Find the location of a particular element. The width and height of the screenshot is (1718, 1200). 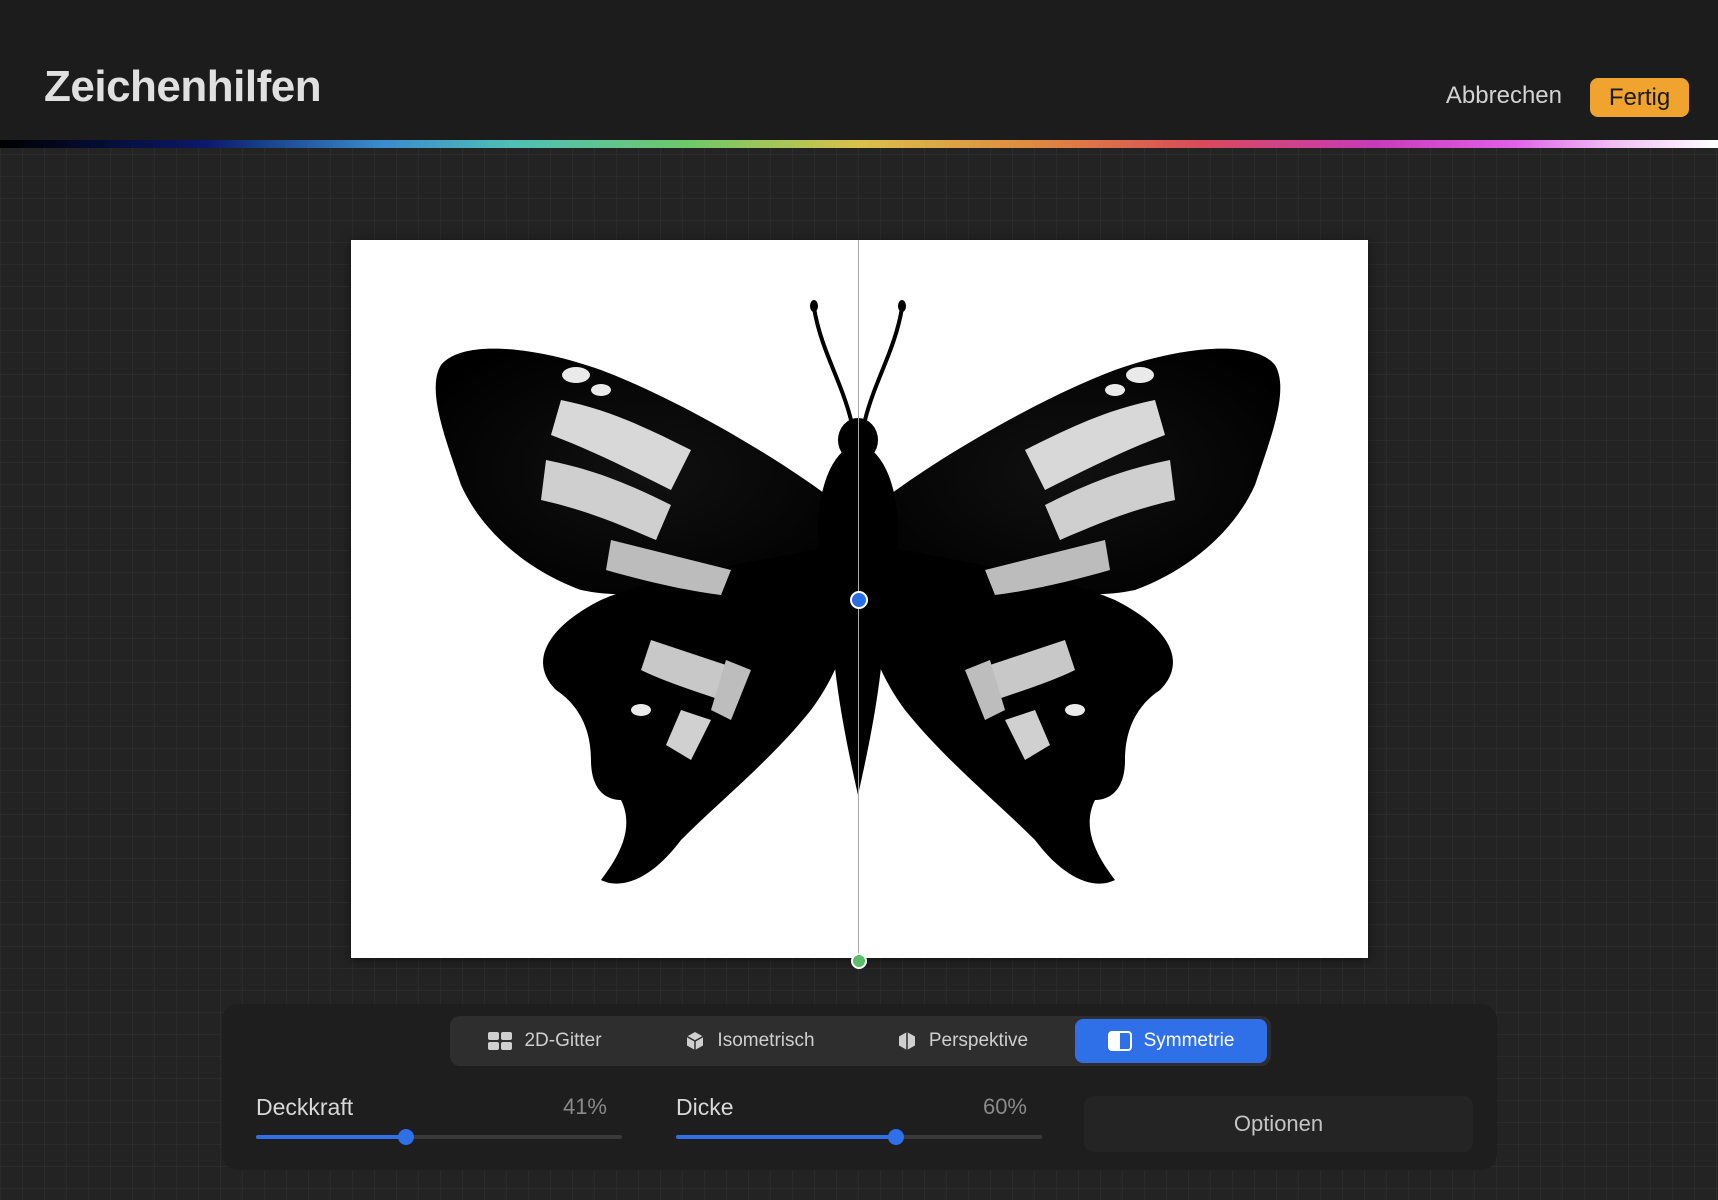

page-title: Zeichenhilfen is located at coordinates (183, 86).